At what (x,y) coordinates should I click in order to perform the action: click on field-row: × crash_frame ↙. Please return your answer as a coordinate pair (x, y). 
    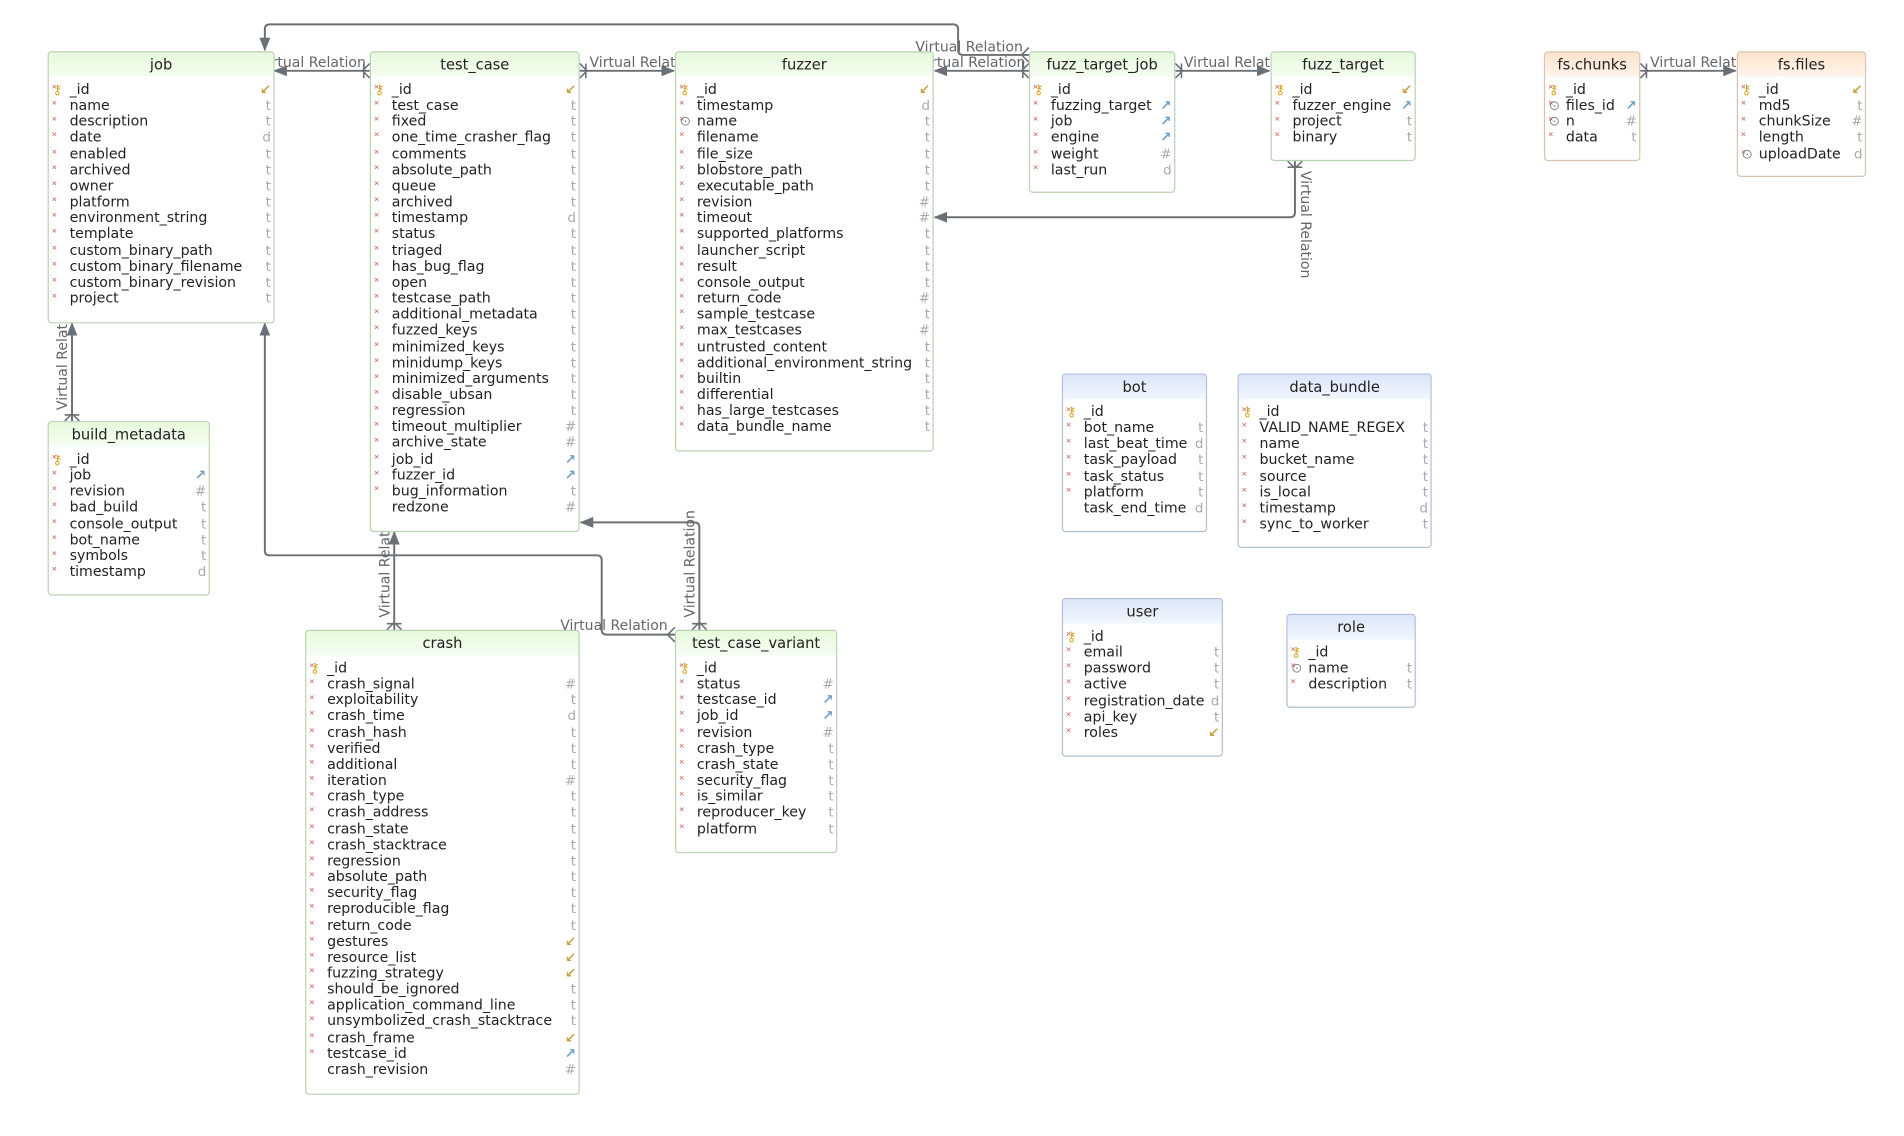
    Looking at the image, I should click on (442, 1037).